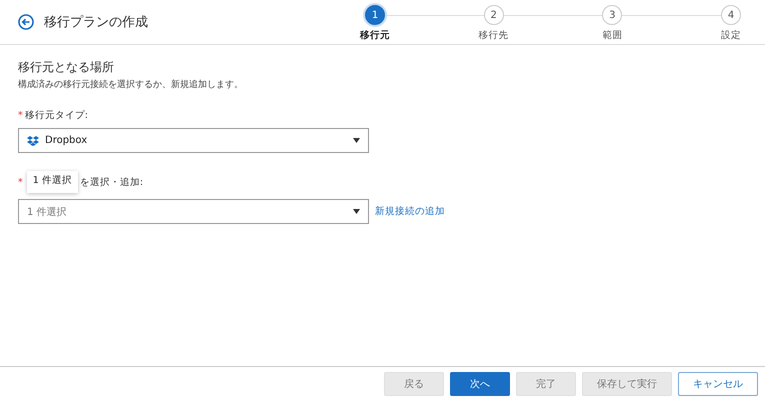  Describe the element at coordinates (52, 182) in the screenshot. I see `tooltip: 1 件選択` at that location.